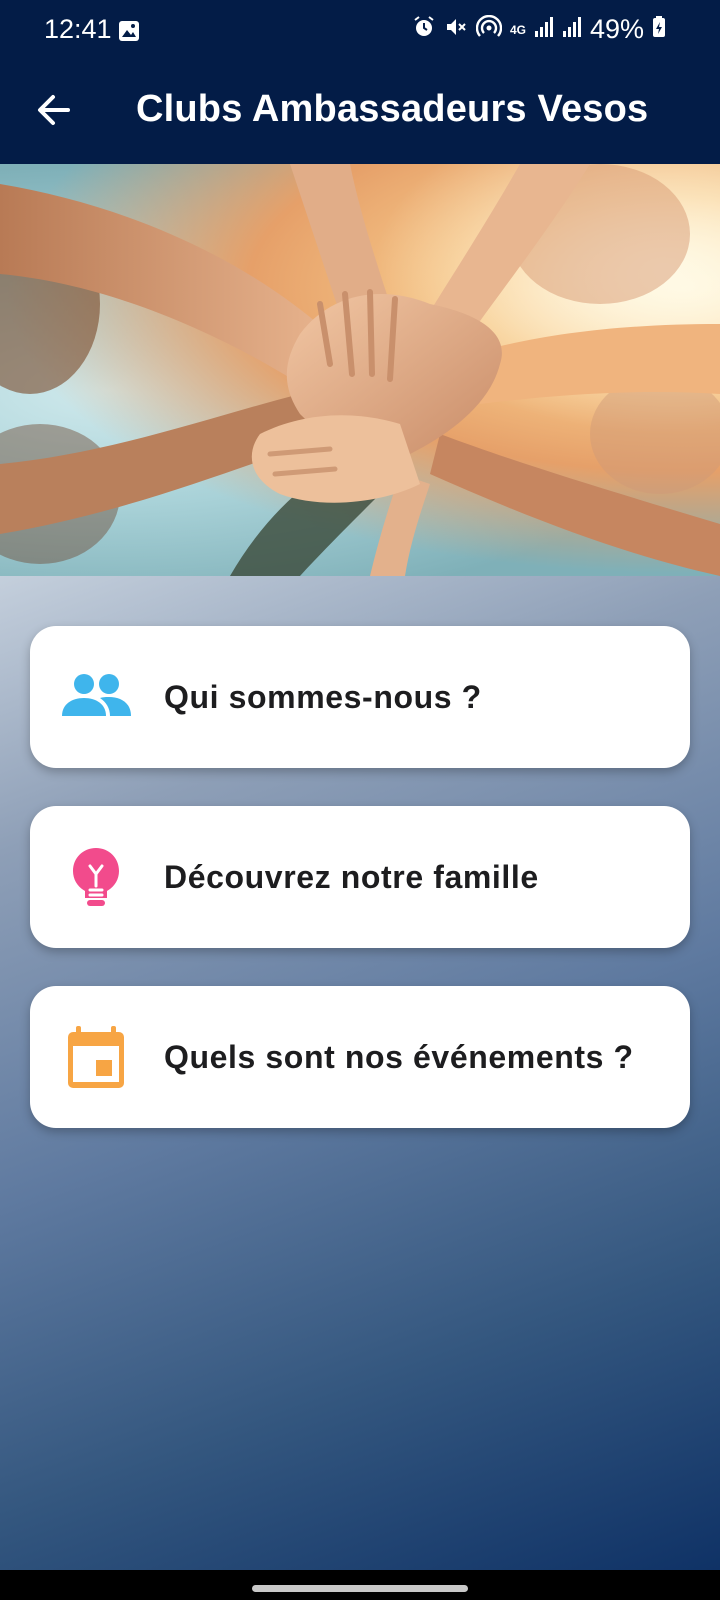 This screenshot has width=720, height=1600. I want to click on home-gesture-handle, so click(360, 1588).